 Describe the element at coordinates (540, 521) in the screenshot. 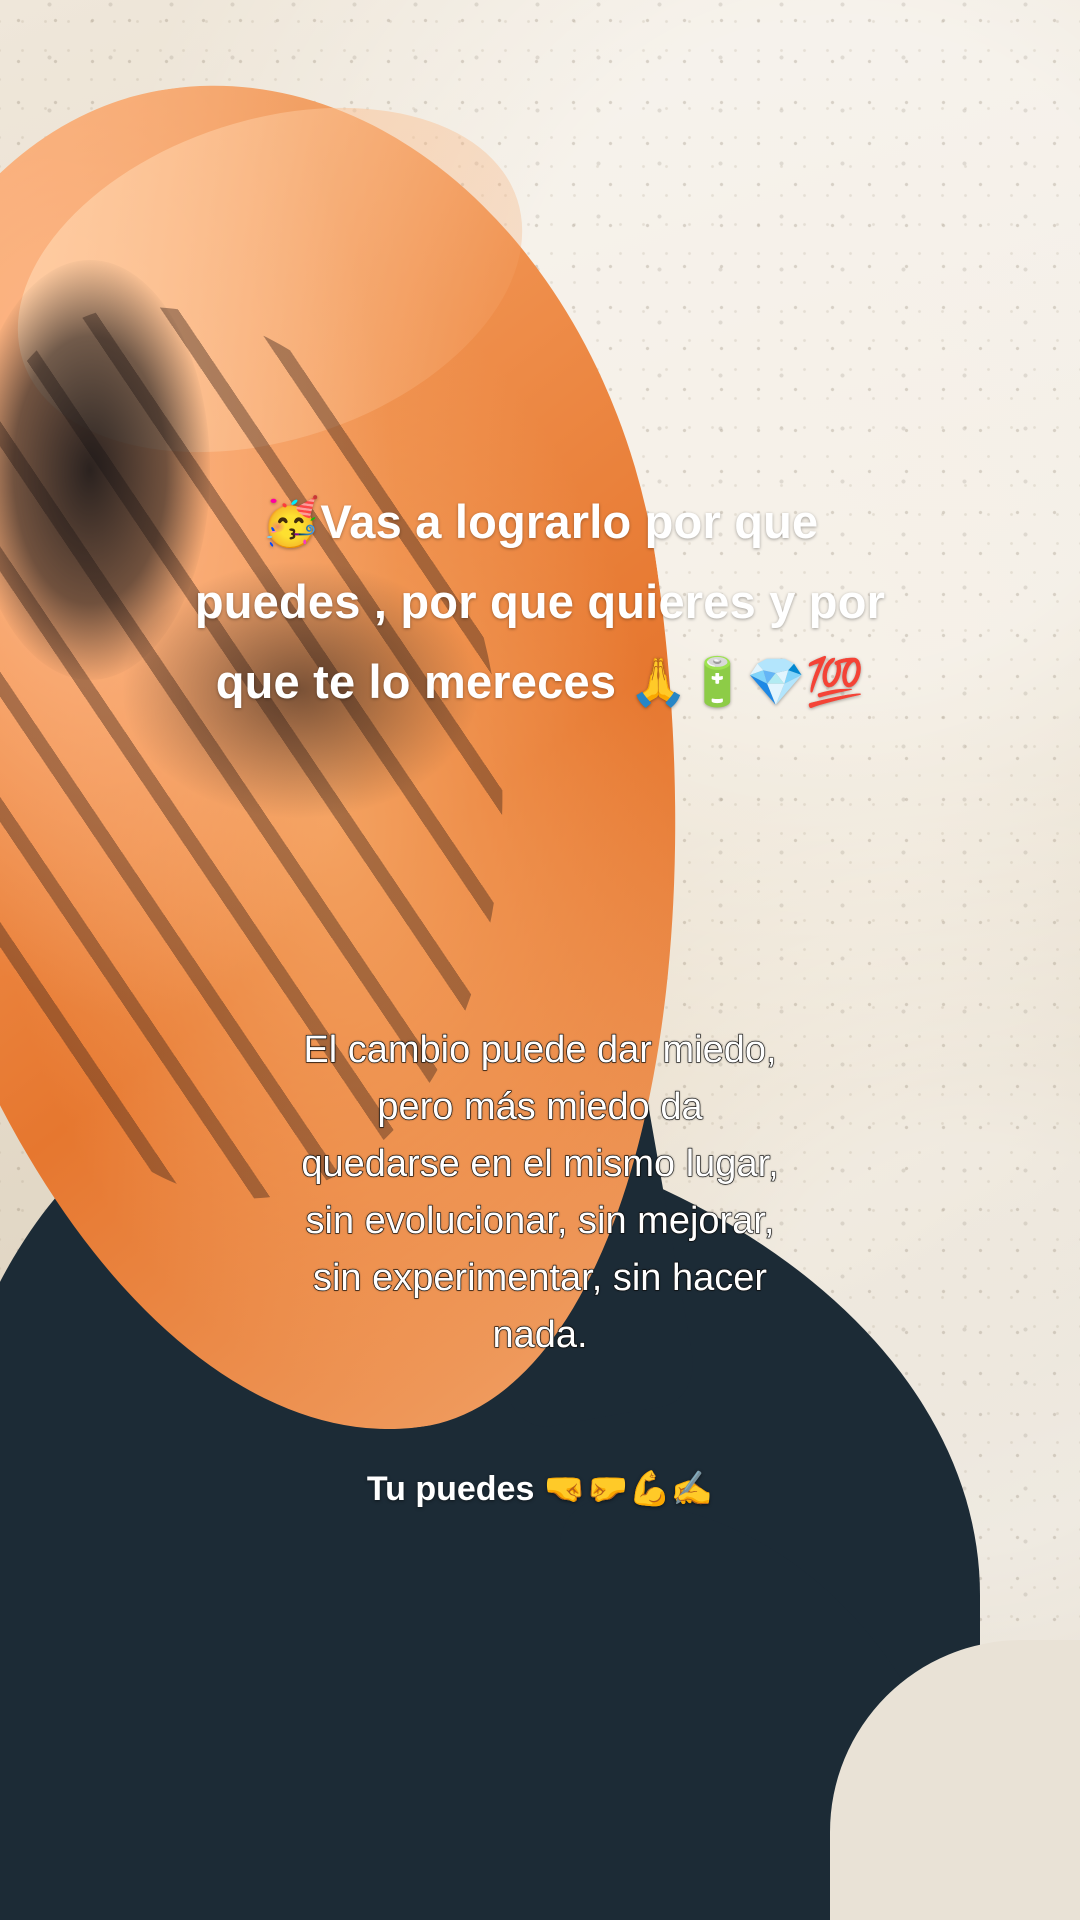

I see `caption-line: 🥳Vas a lograrlo por que` at that location.